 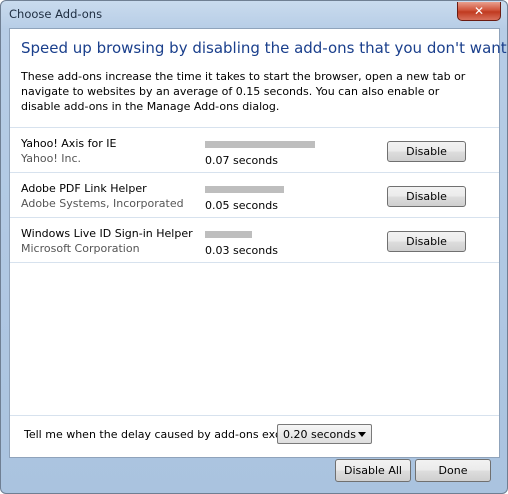 I want to click on delay-threshold-select: 0.20 seconds, so click(x=324, y=434).